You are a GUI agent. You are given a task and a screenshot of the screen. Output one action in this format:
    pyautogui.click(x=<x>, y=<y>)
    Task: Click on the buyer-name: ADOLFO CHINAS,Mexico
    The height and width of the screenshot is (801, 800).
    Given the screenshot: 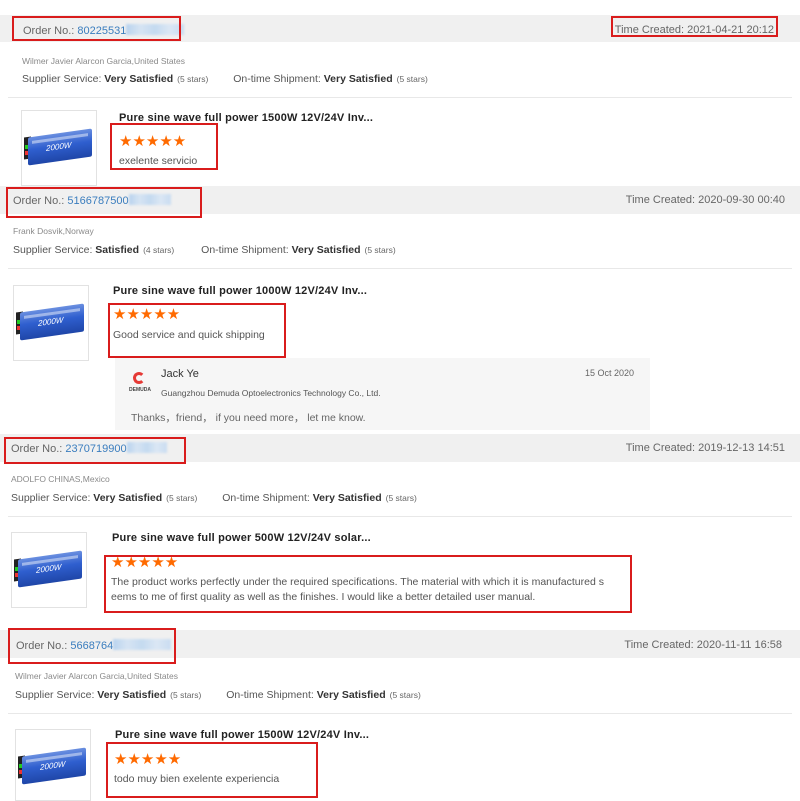 What is the action you would take?
    pyautogui.click(x=60, y=479)
    